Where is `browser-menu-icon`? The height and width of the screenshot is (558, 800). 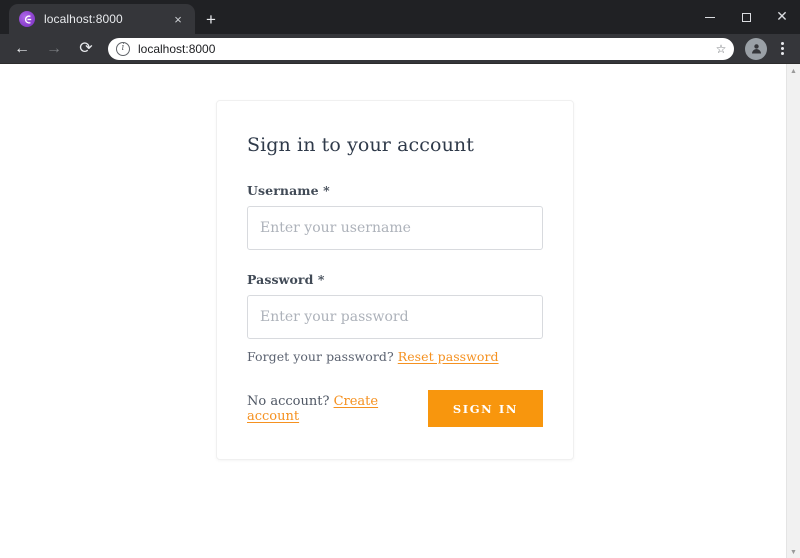
browser-menu-icon is located at coordinates (782, 49).